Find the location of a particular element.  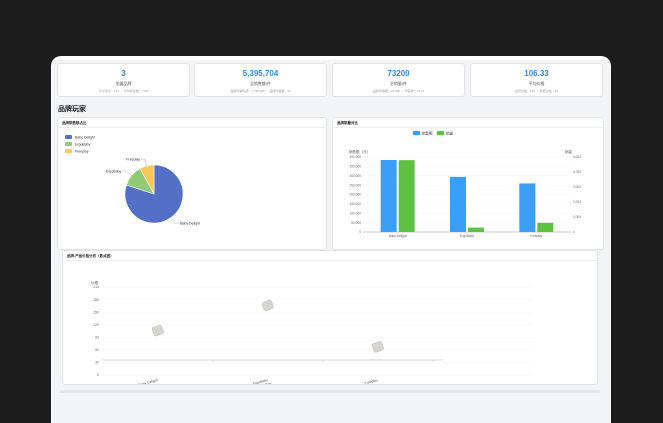

y-tick-label: 150,000 is located at coordinates (355, 204).